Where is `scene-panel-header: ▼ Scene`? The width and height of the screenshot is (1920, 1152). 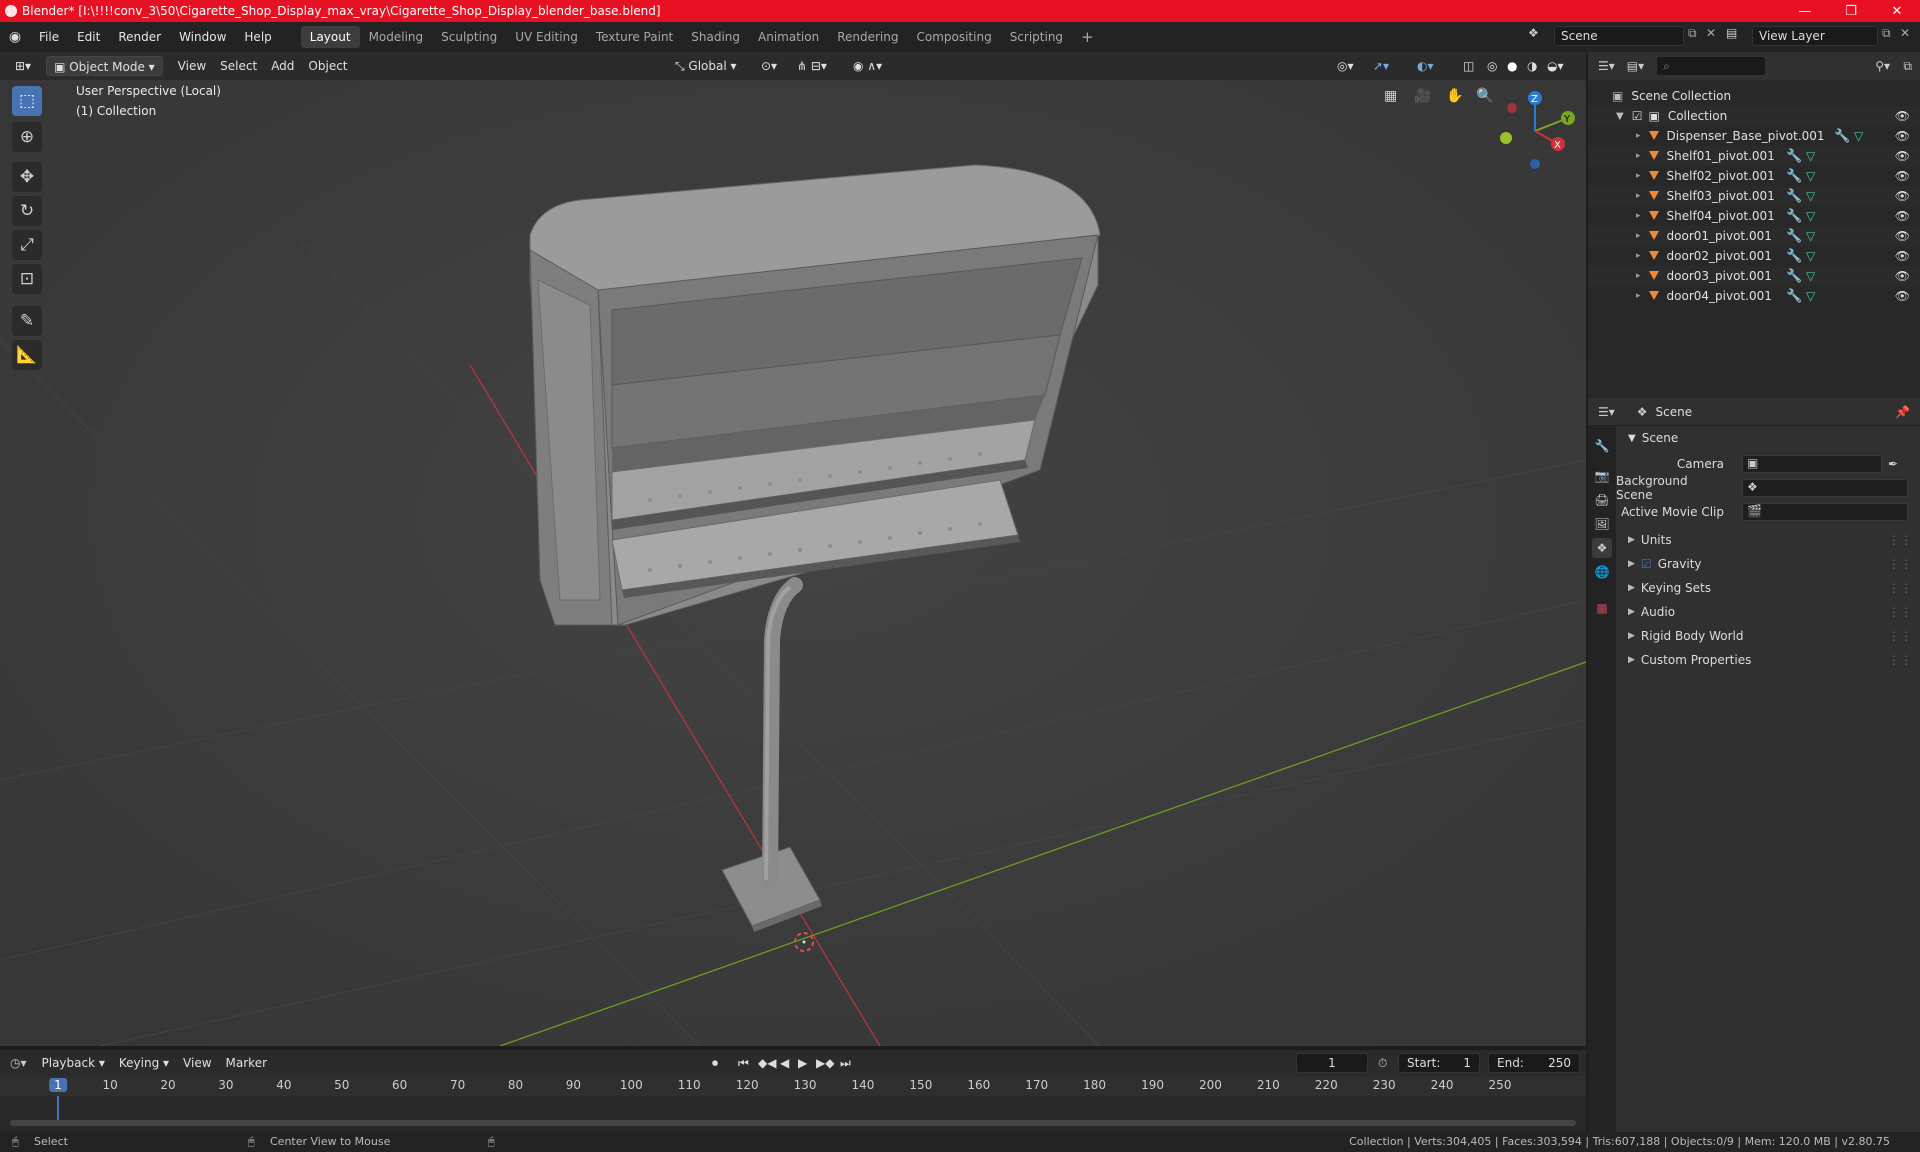
scene-panel-header: ▼ Scene is located at coordinates (1768, 438).